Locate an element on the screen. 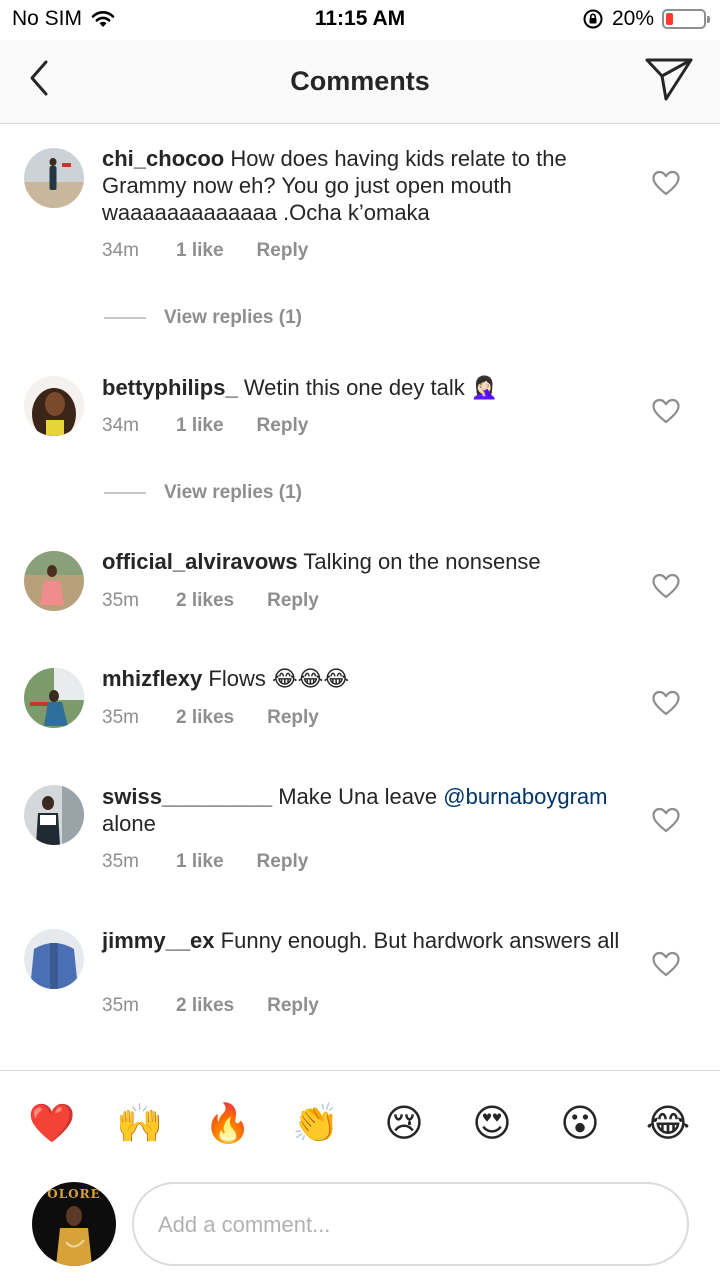  page-title: Comments is located at coordinates (360, 81).